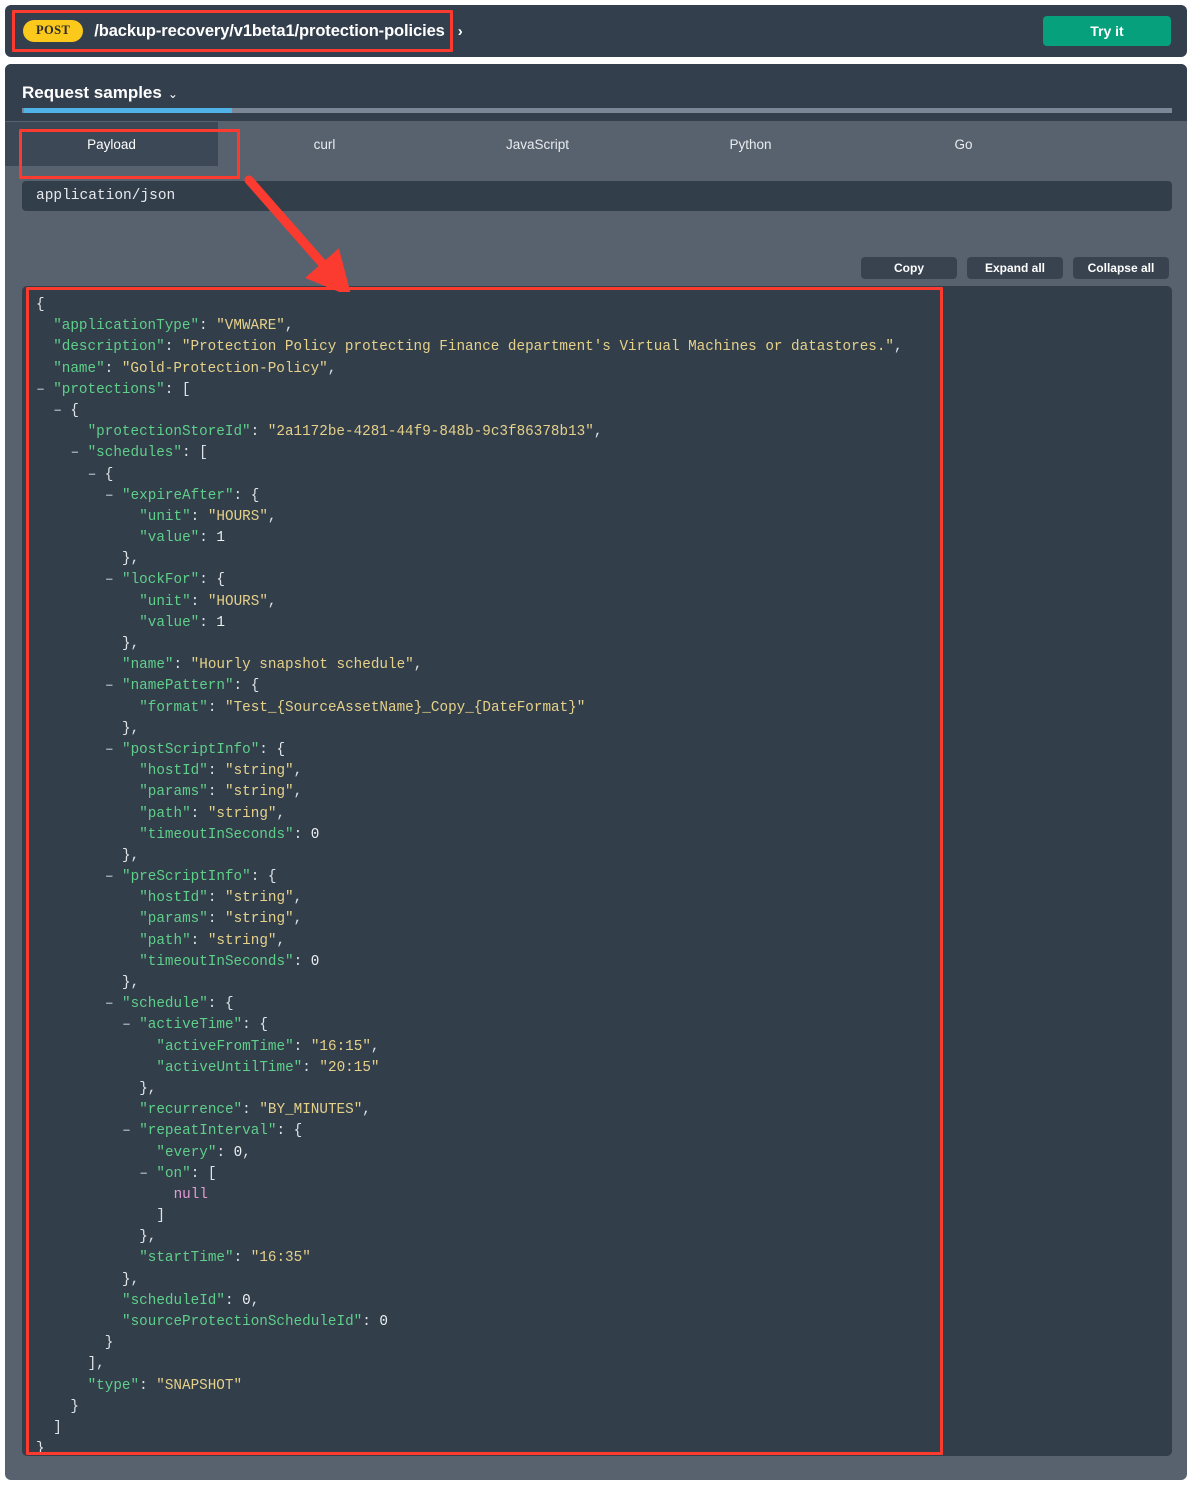  What do you see at coordinates (93, 1216) in the screenshot?
I see `code-line-content: ]` at bounding box center [93, 1216].